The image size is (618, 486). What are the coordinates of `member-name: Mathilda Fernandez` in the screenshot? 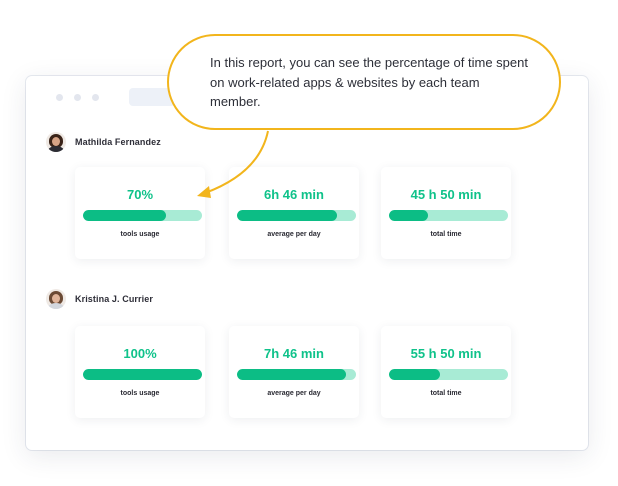 It's located at (118, 142).